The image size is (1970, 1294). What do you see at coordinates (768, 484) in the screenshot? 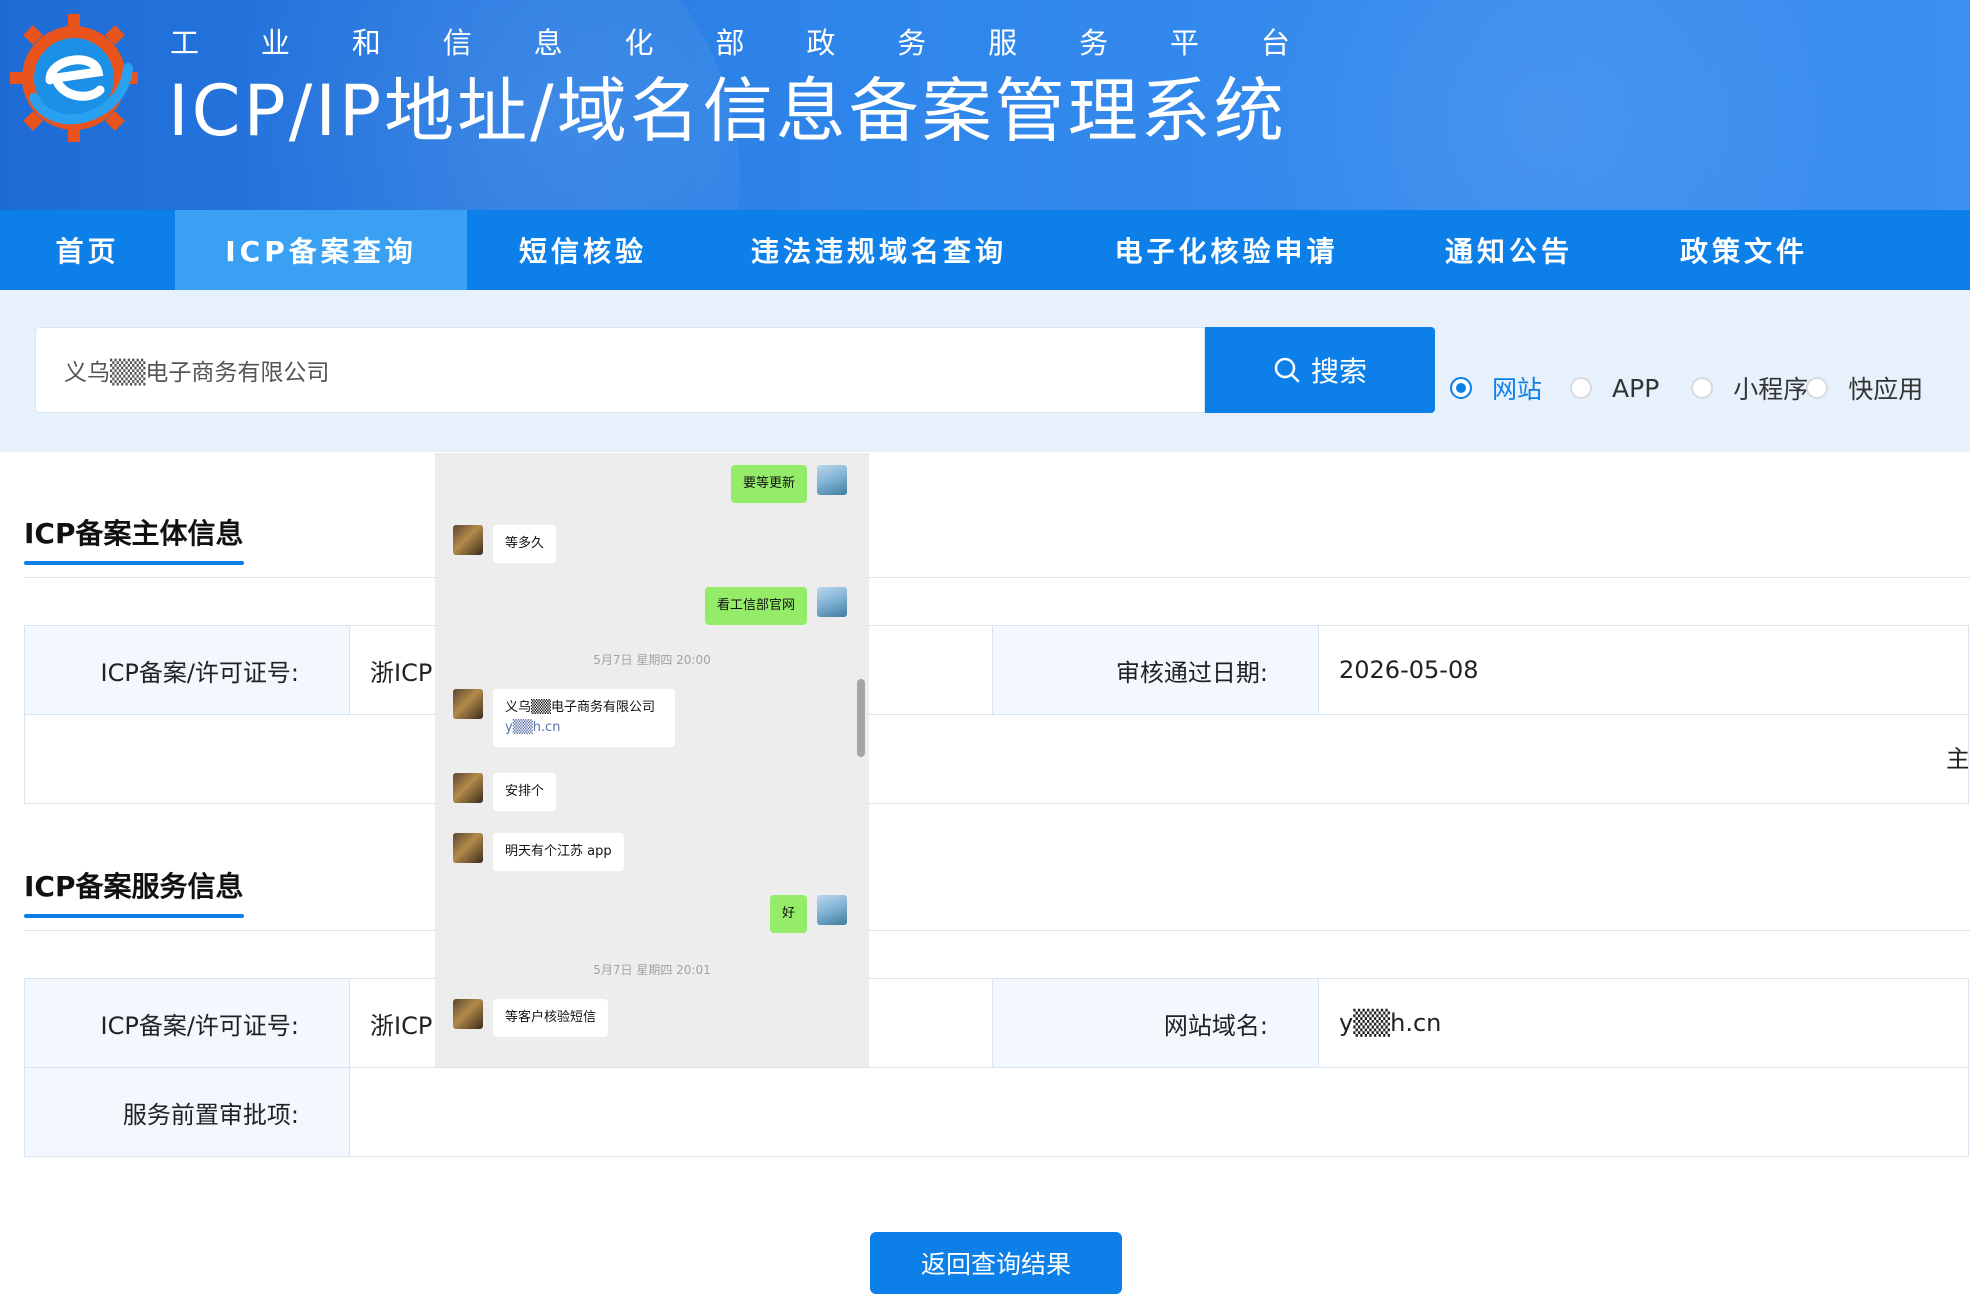
I see `chat-bubble: 要等更新` at bounding box center [768, 484].